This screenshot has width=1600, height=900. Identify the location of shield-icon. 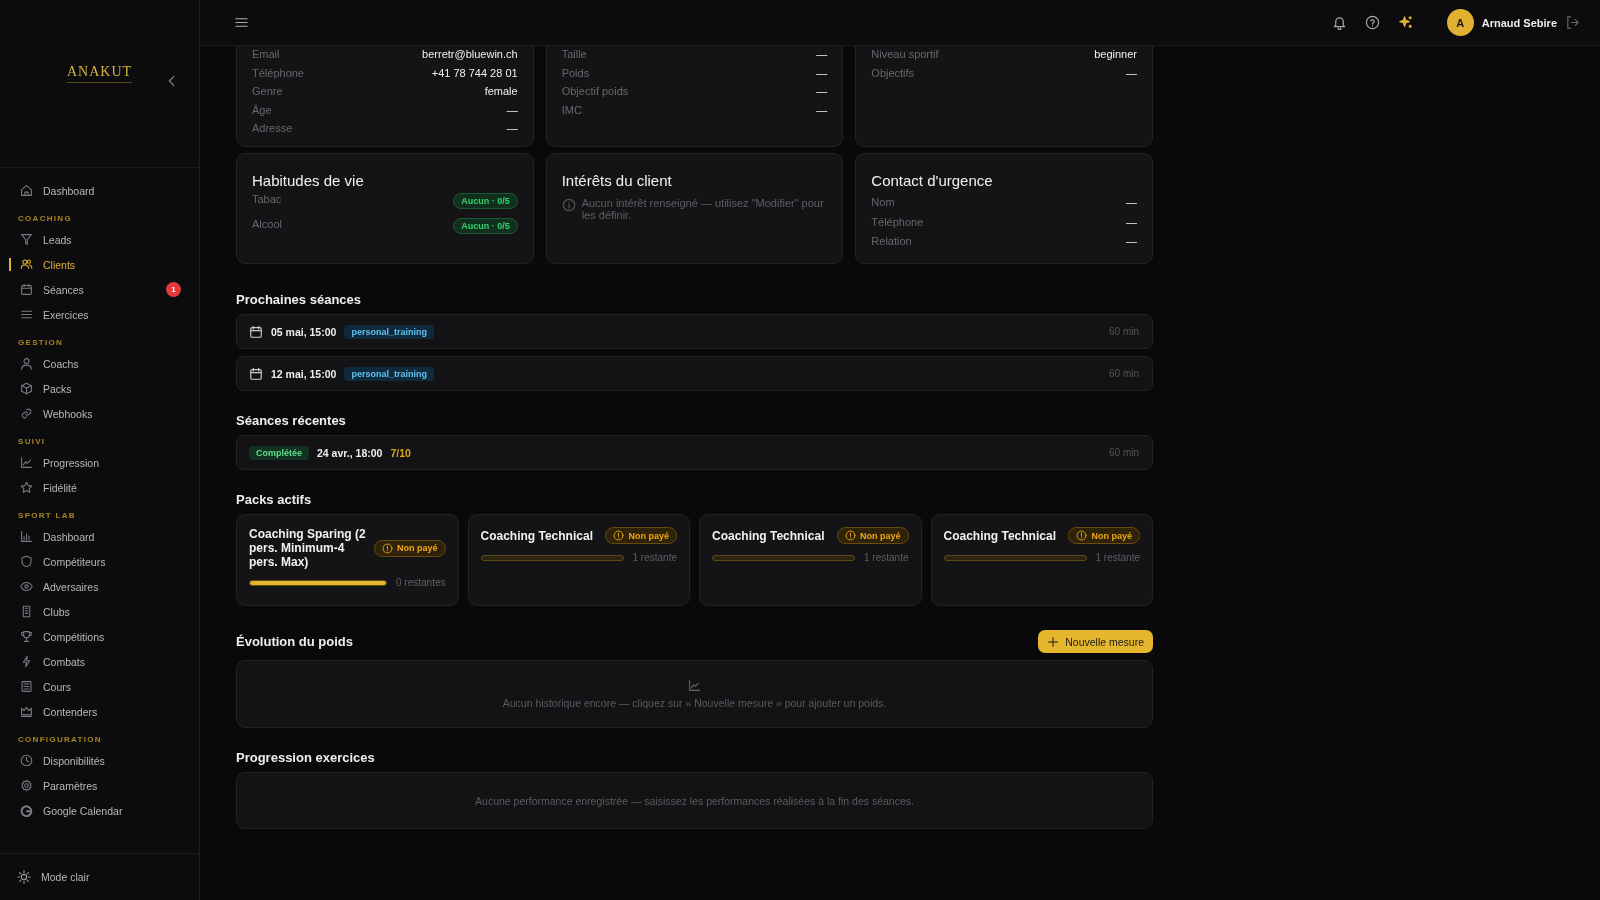
(26, 561).